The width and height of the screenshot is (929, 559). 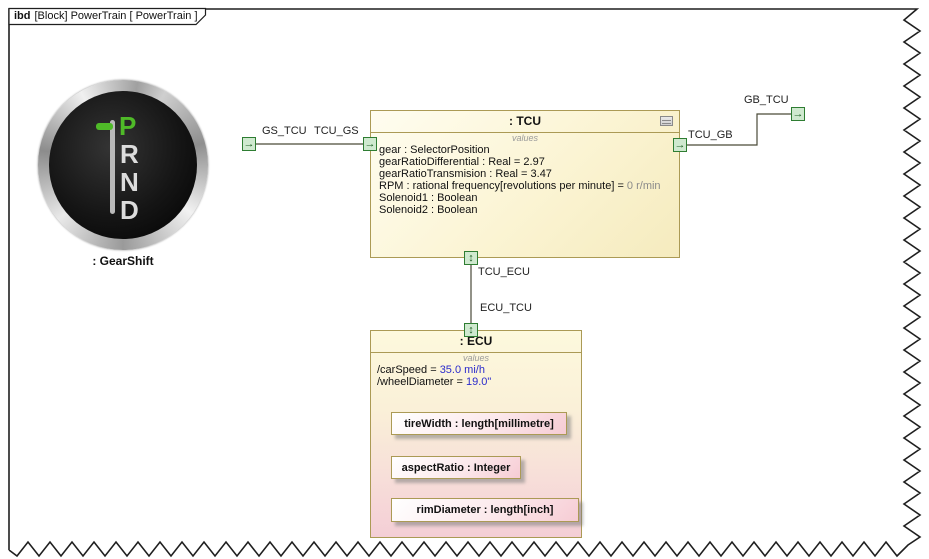 What do you see at coordinates (485, 510) in the screenshot?
I see `ecu-part-rim-diameter: rimDiameter : length[inch]` at bounding box center [485, 510].